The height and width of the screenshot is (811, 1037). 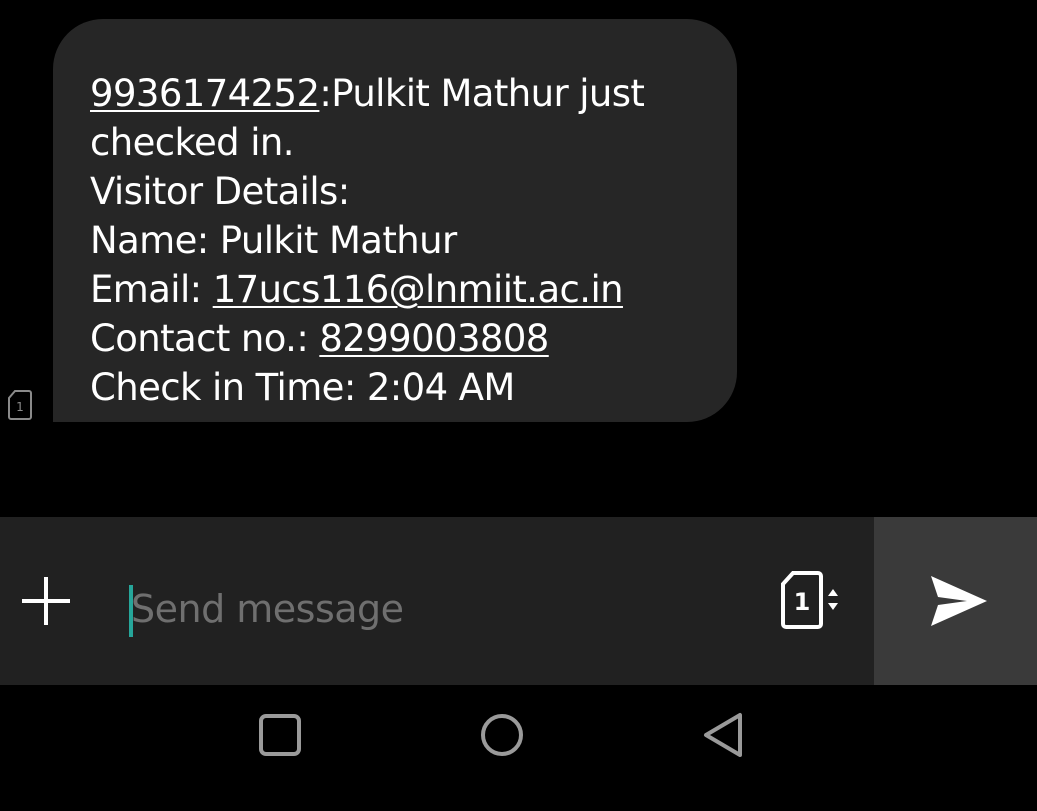 I want to click on message-text: :Pulkit Mathur just, so click(x=482, y=93).